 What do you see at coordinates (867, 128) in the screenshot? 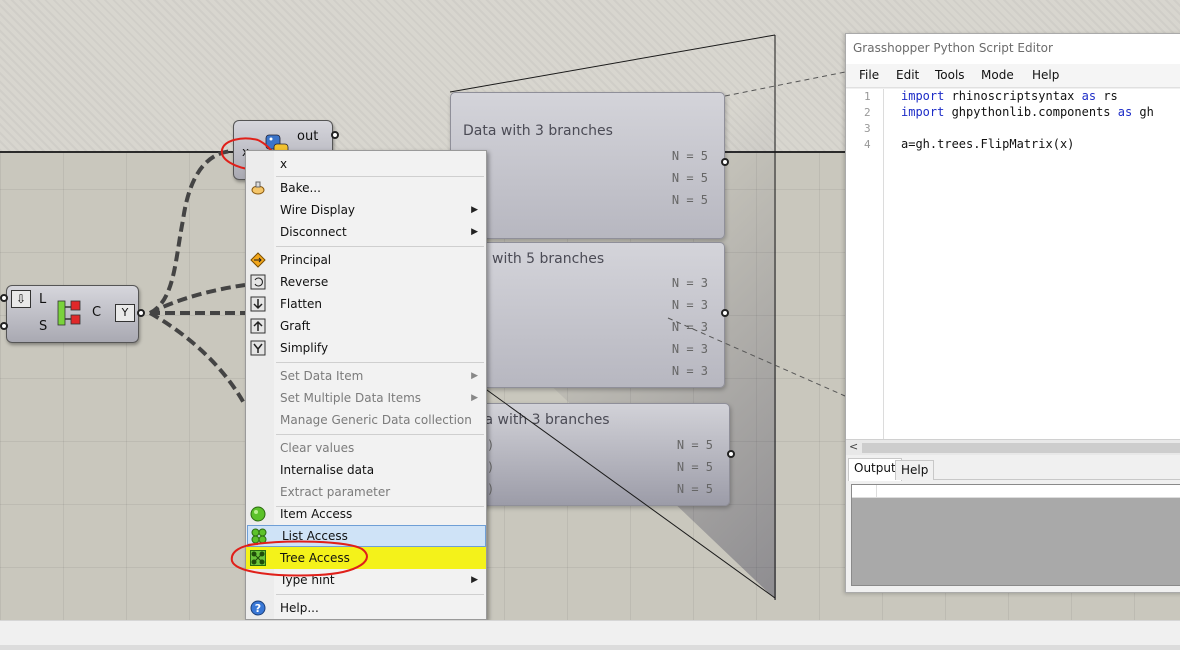
I see `line-number: 3` at bounding box center [867, 128].